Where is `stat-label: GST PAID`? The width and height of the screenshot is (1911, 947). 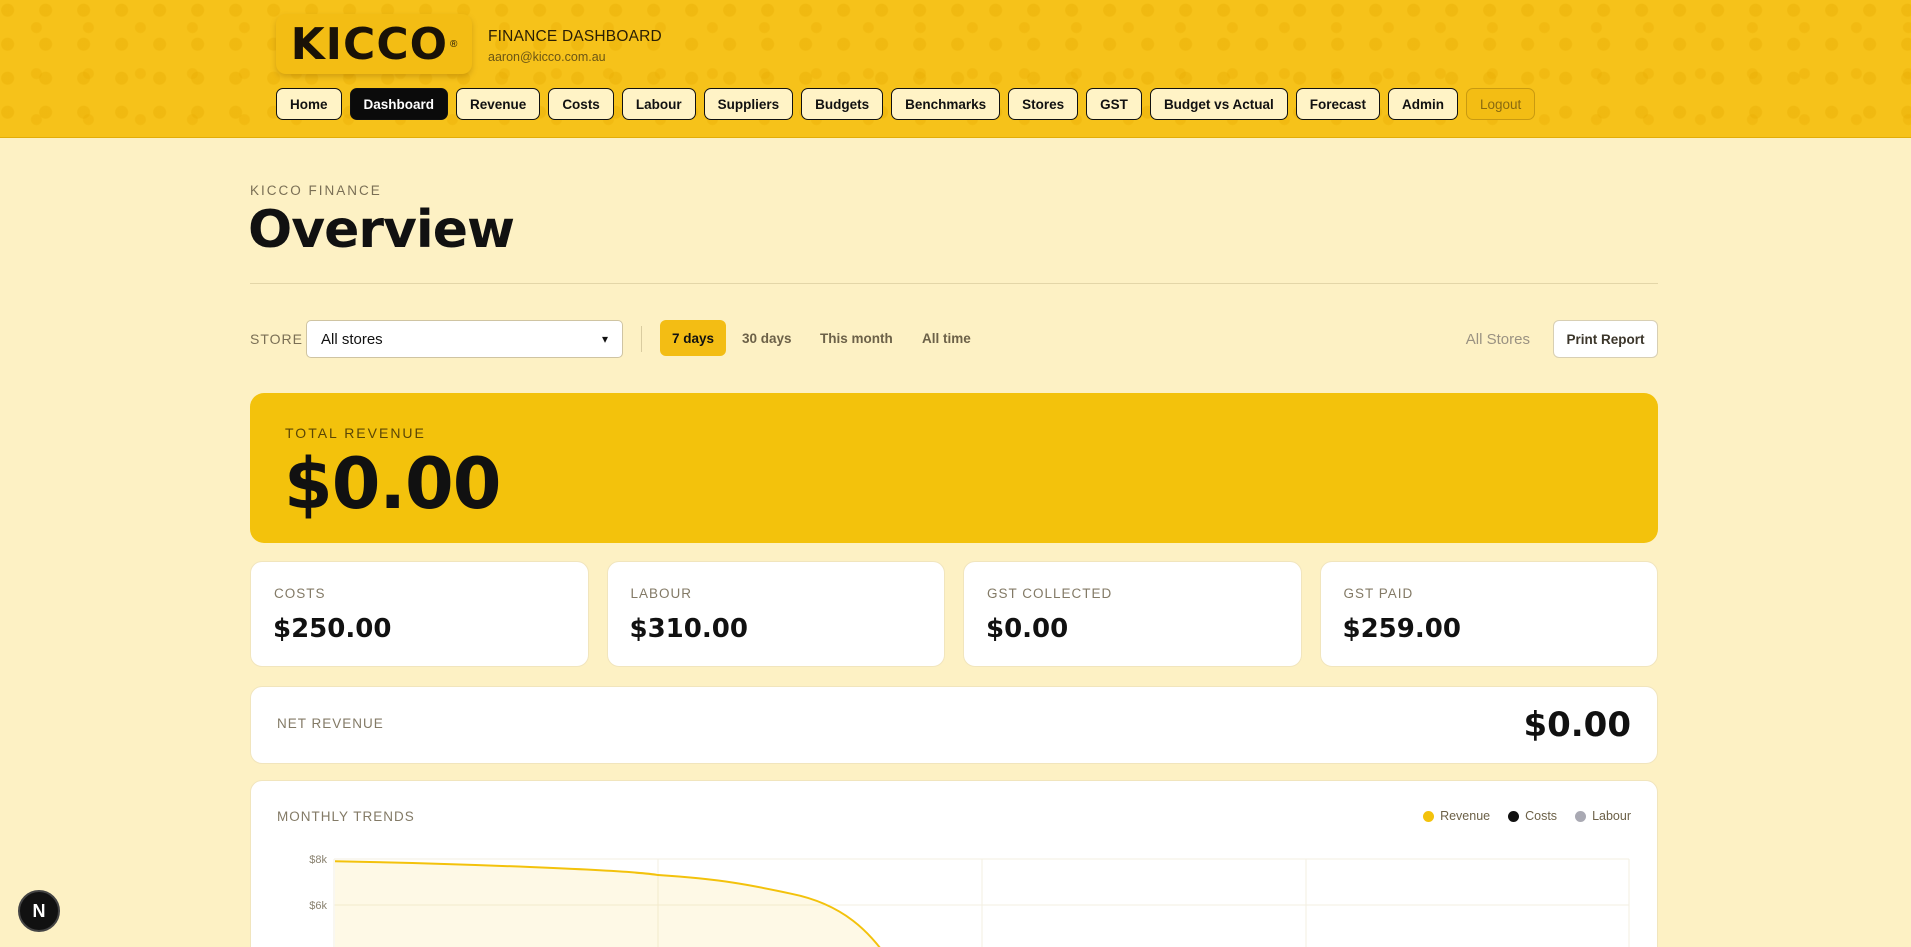
stat-label: GST PAID is located at coordinates (1378, 593).